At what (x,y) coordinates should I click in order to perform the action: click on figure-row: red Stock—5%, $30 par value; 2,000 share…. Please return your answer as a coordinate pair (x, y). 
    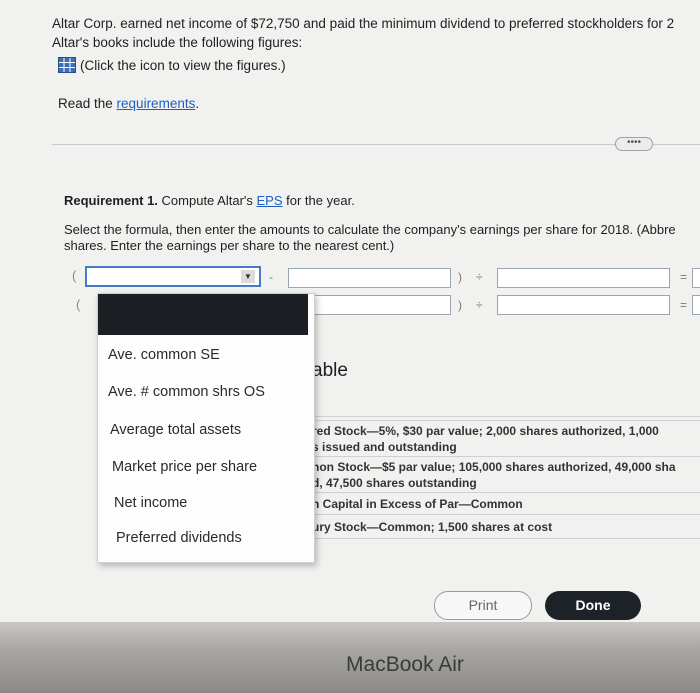
    Looking at the image, I should click on (485, 431).